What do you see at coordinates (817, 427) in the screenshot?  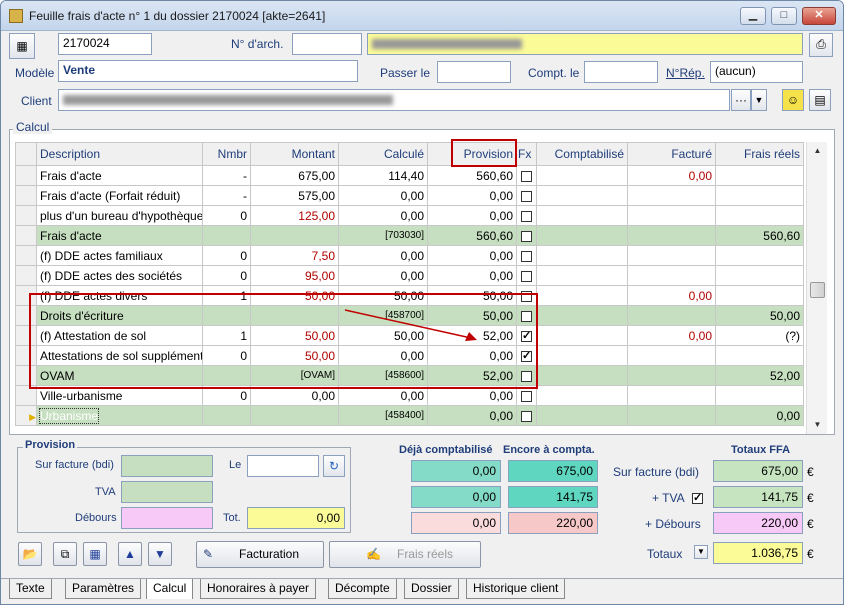 I see `scroll-down-icon: ▼` at bounding box center [817, 427].